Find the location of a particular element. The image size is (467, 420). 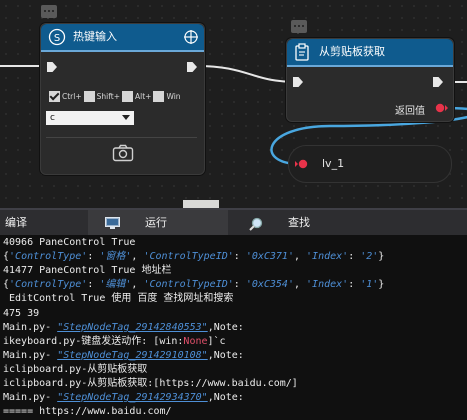

hotkey-input-node: S 热键输入 Ctrl+ Shift+ Alt+ Win c is located at coordinates (122, 99).